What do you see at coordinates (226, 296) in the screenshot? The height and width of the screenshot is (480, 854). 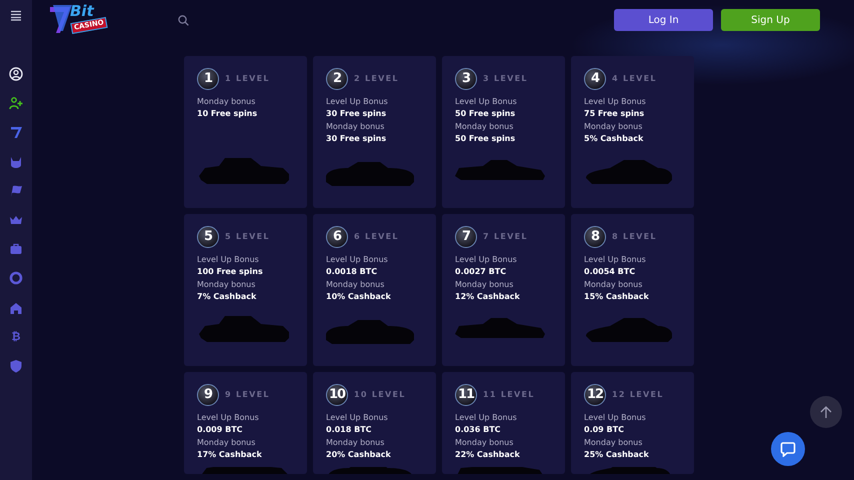 I see `bonus-value: 7% Cashback` at bounding box center [226, 296].